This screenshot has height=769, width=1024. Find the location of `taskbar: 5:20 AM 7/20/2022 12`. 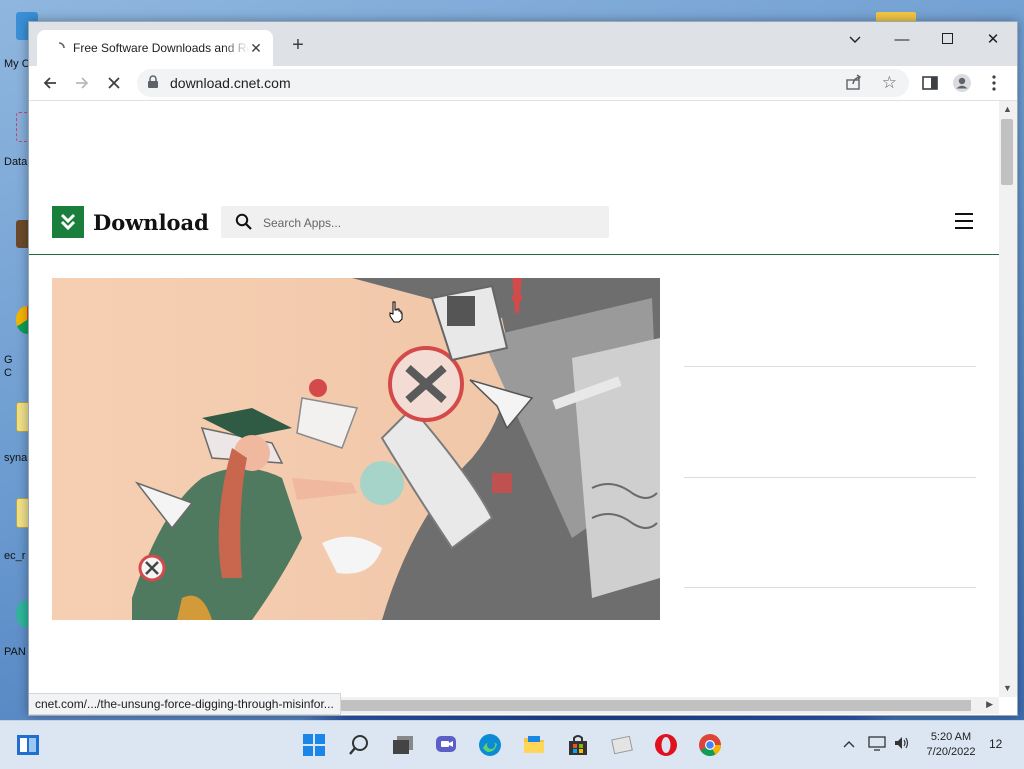

taskbar: 5:20 AM 7/20/2022 12 is located at coordinates (512, 744).